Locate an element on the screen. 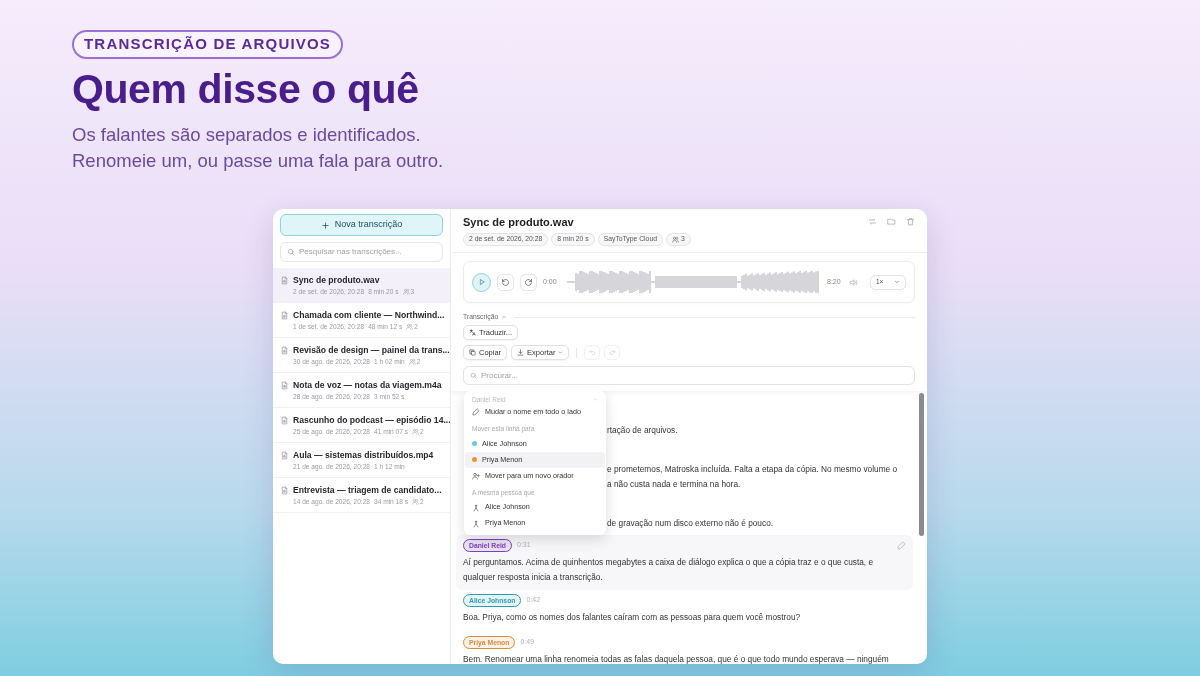  transcript-text: Bem. Renomear uma linha renomeia todas as falas daquela pessoa, que é o que todo mundo esperava — ninguém is located at coordinates (676, 658).